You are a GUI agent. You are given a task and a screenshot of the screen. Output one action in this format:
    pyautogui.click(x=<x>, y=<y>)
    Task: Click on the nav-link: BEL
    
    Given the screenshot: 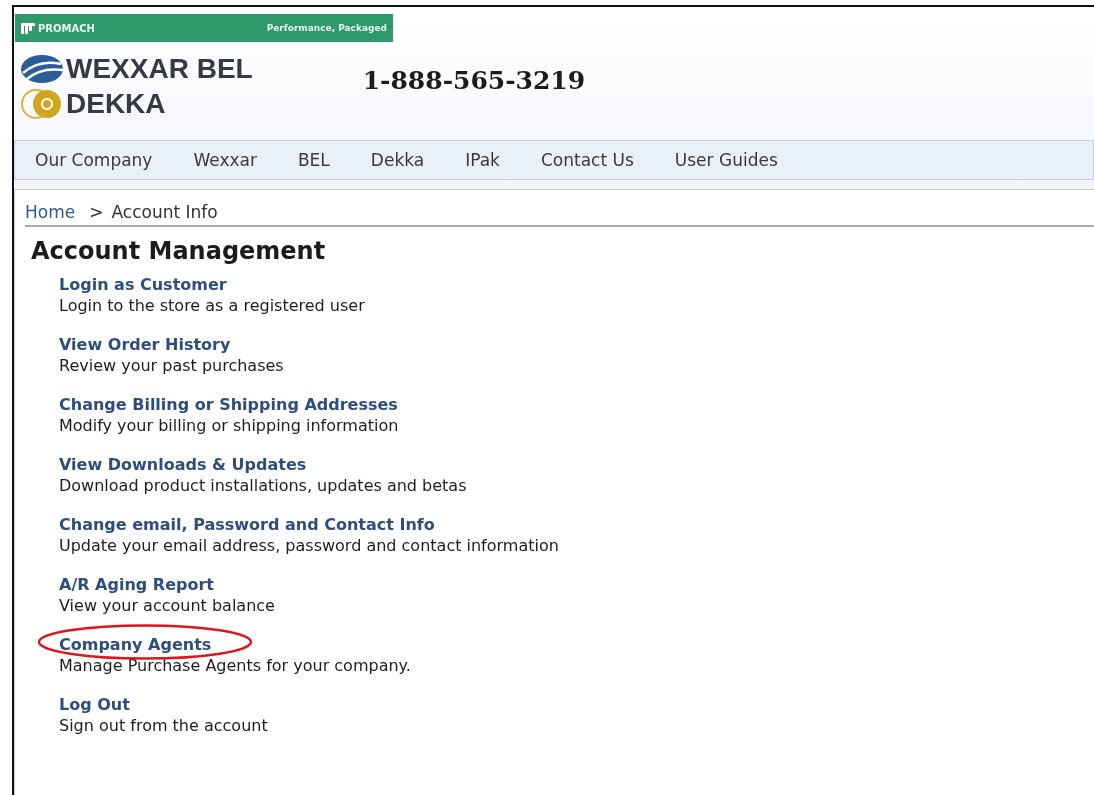 What is the action you would take?
    pyautogui.click(x=313, y=160)
    